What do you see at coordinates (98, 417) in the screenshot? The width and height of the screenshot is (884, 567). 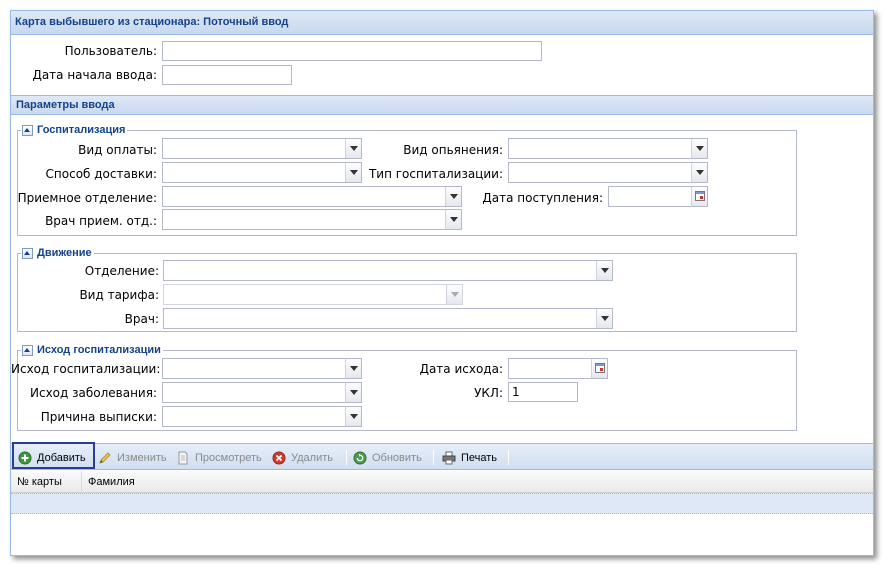 I see `discharge-reason-label: Причина выписки:` at bounding box center [98, 417].